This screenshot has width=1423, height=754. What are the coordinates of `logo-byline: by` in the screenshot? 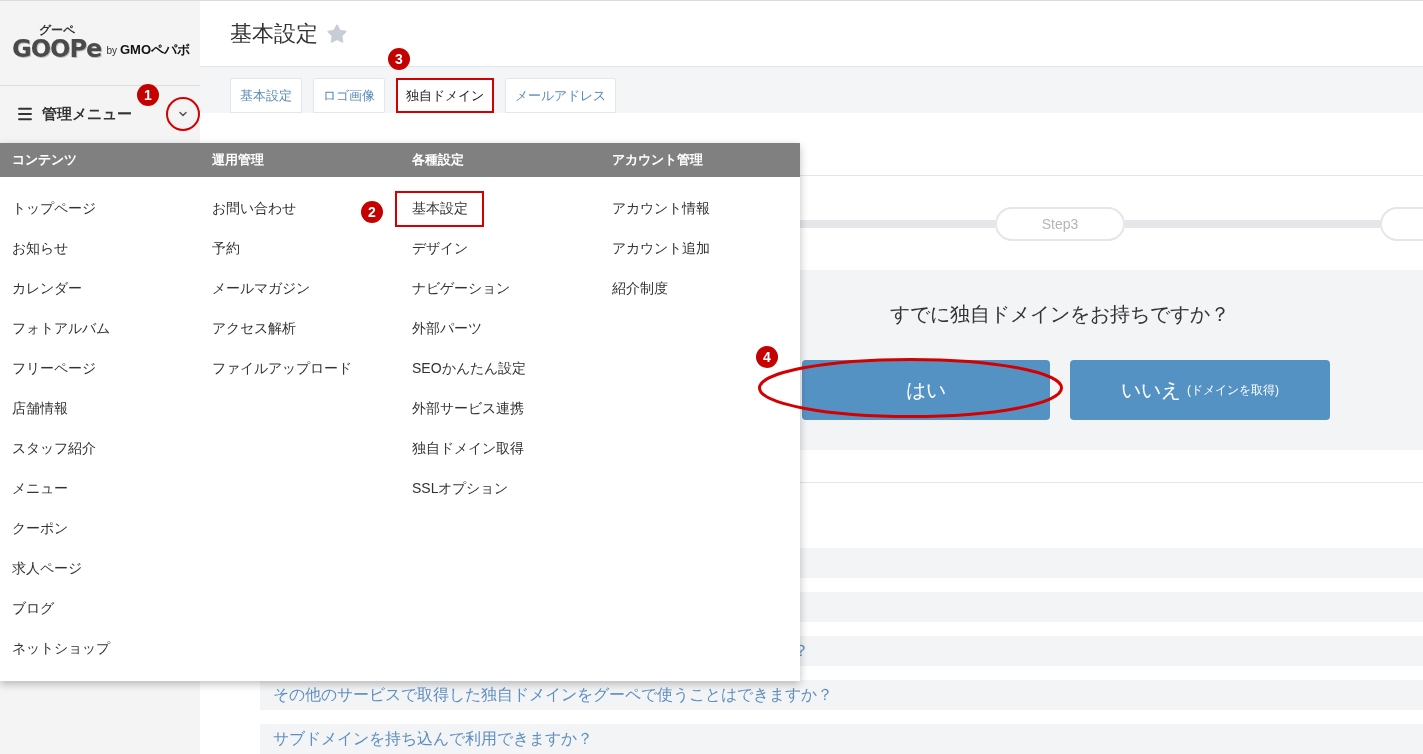 It's located at (111, 51).